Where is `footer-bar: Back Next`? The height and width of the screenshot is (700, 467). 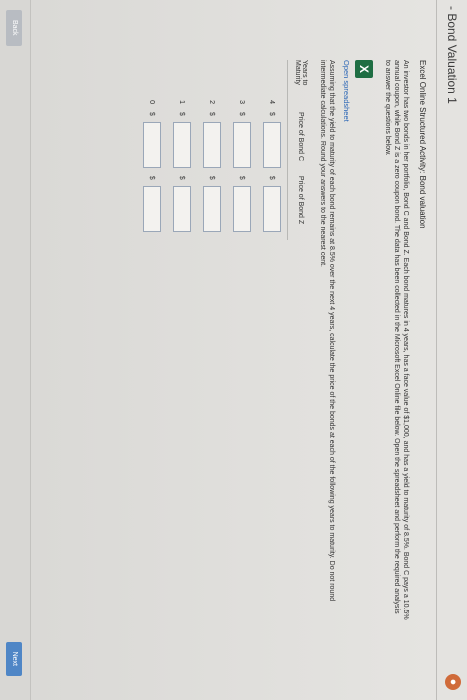 footer-bar: Back Next is located at coordinates (15, 350).